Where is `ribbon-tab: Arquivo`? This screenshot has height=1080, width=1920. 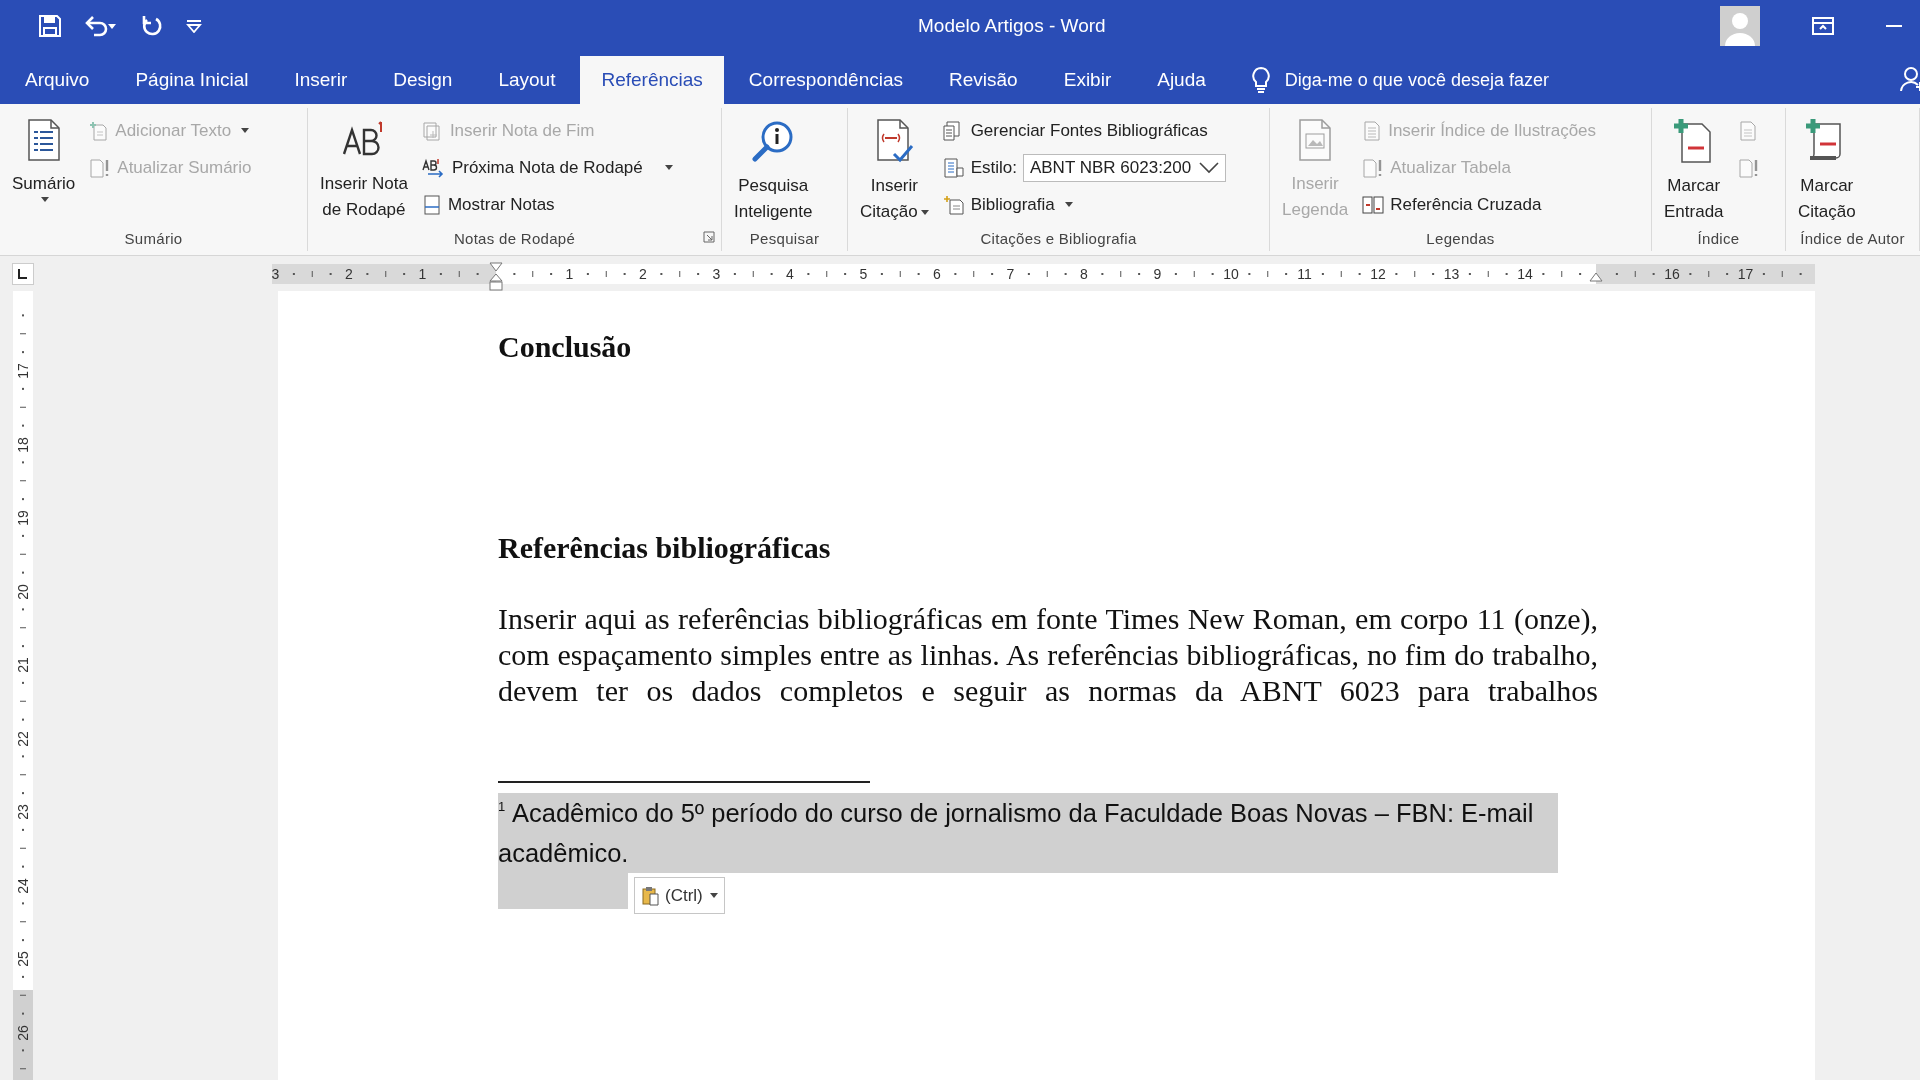 ribbon-tab: Arquivo is located at coordinates (57, 80).